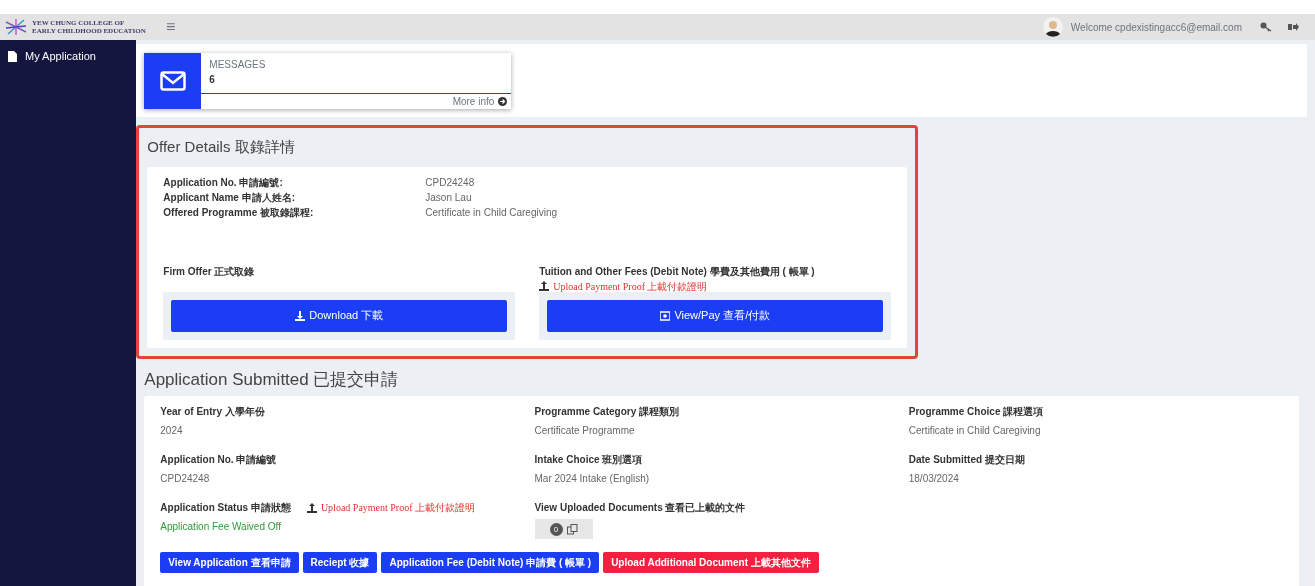  What do you see at coordinates (711, 562) in the screenshot?
I see `action-button: Upload Additional Document 上載其他文件` at bounding box center [711, 562].